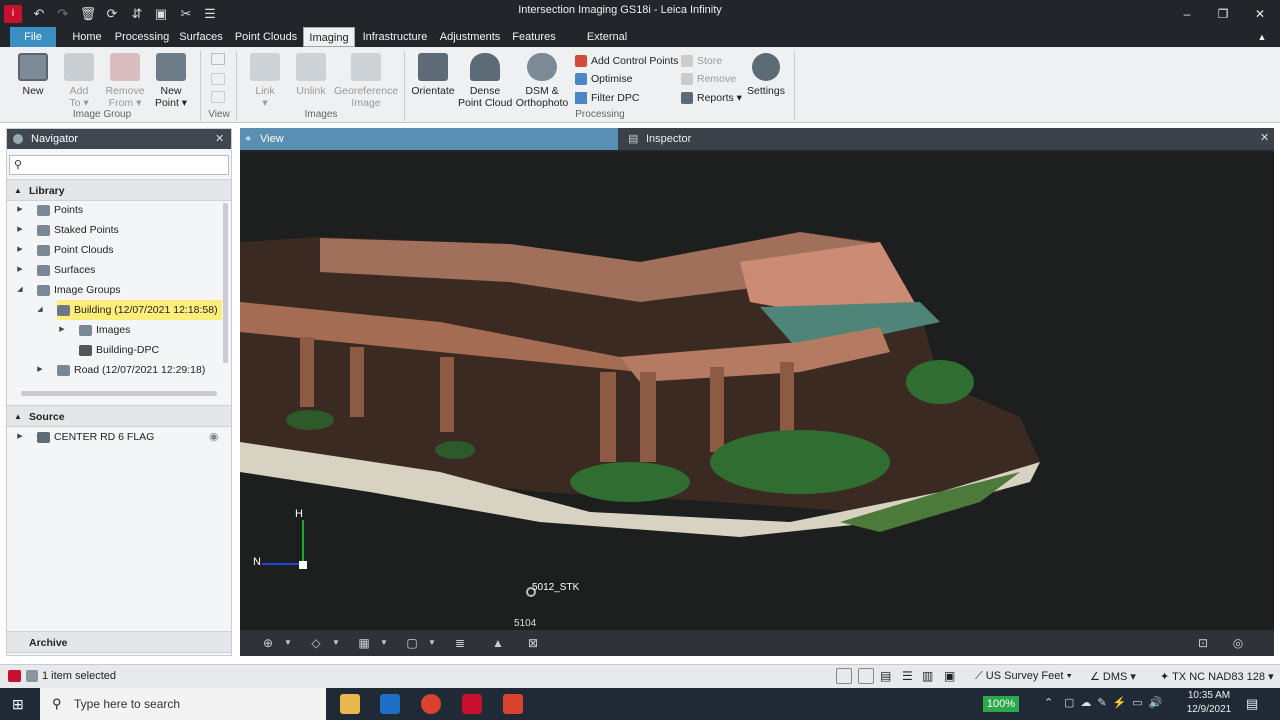 The height and width of the screenshot is (720, 1280). What do you see at coordinates (316, 643) in the screenshot?
I see `select-icon: ◇` at bounding box center [316, 643].